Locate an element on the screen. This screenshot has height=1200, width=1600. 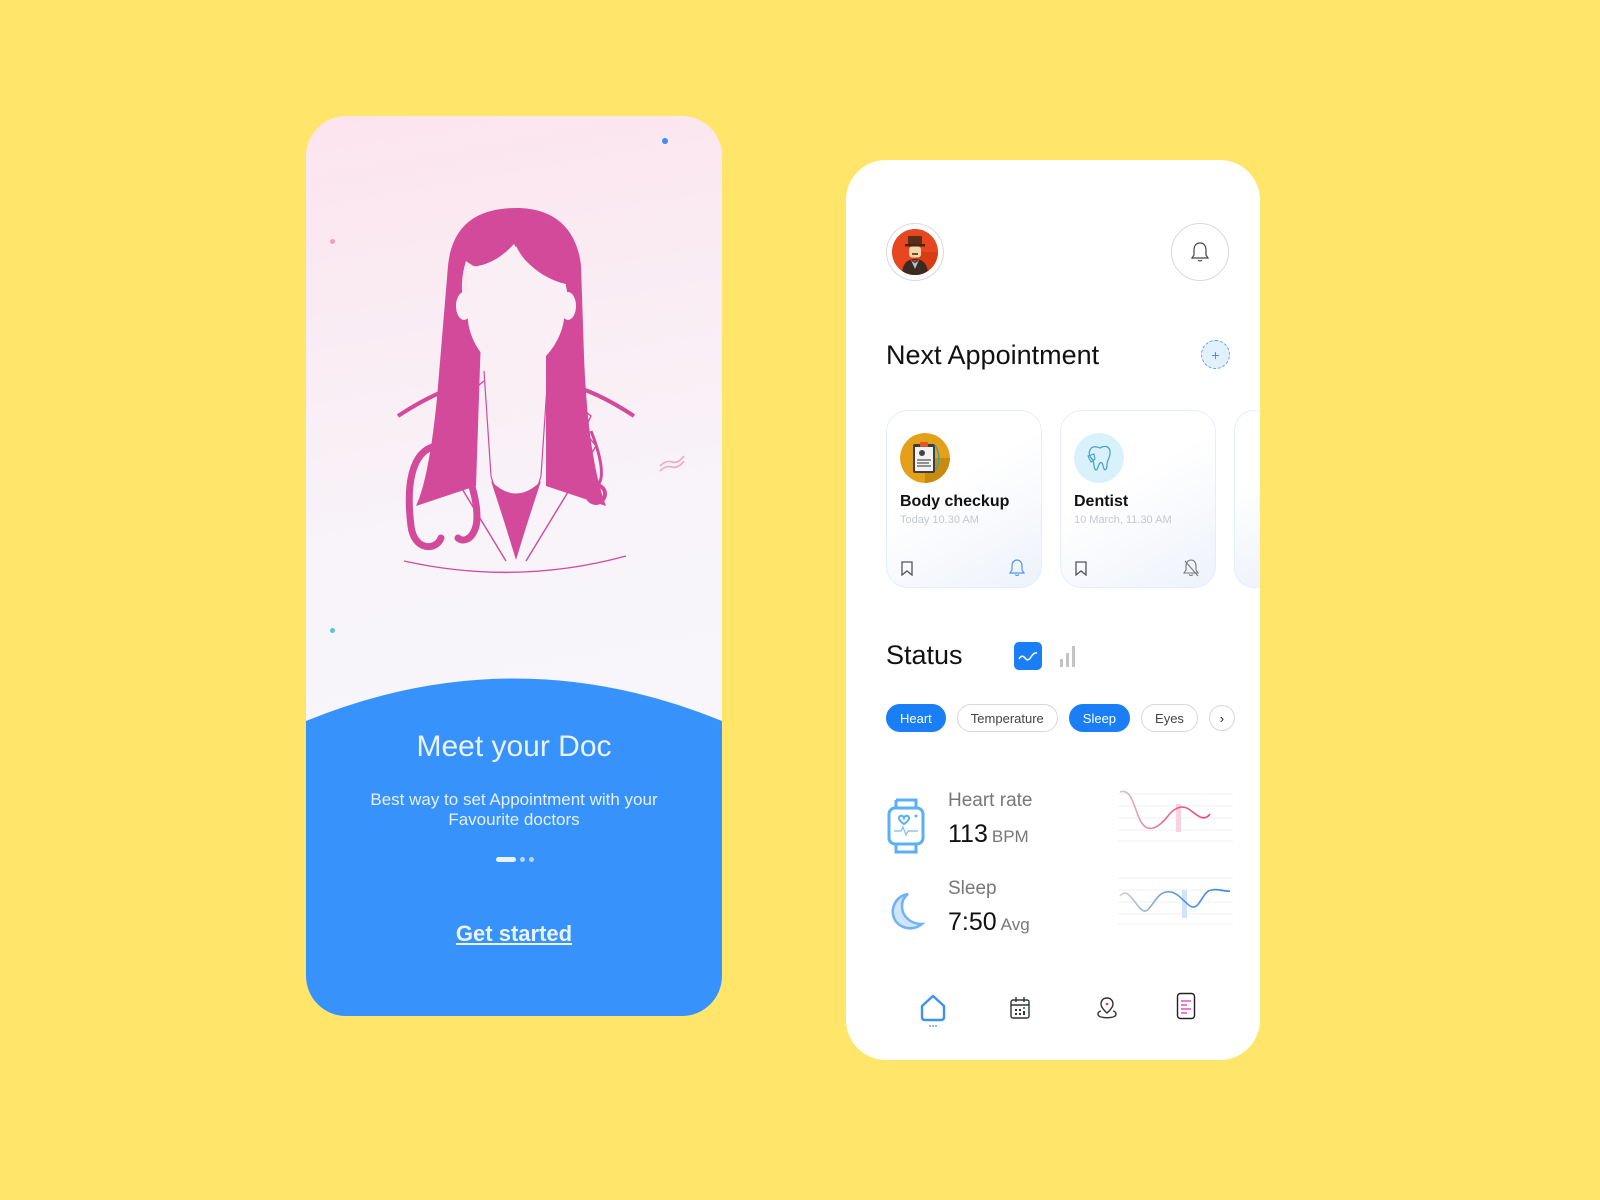
line-chart-toggle is located at coordinates (1028, 656).